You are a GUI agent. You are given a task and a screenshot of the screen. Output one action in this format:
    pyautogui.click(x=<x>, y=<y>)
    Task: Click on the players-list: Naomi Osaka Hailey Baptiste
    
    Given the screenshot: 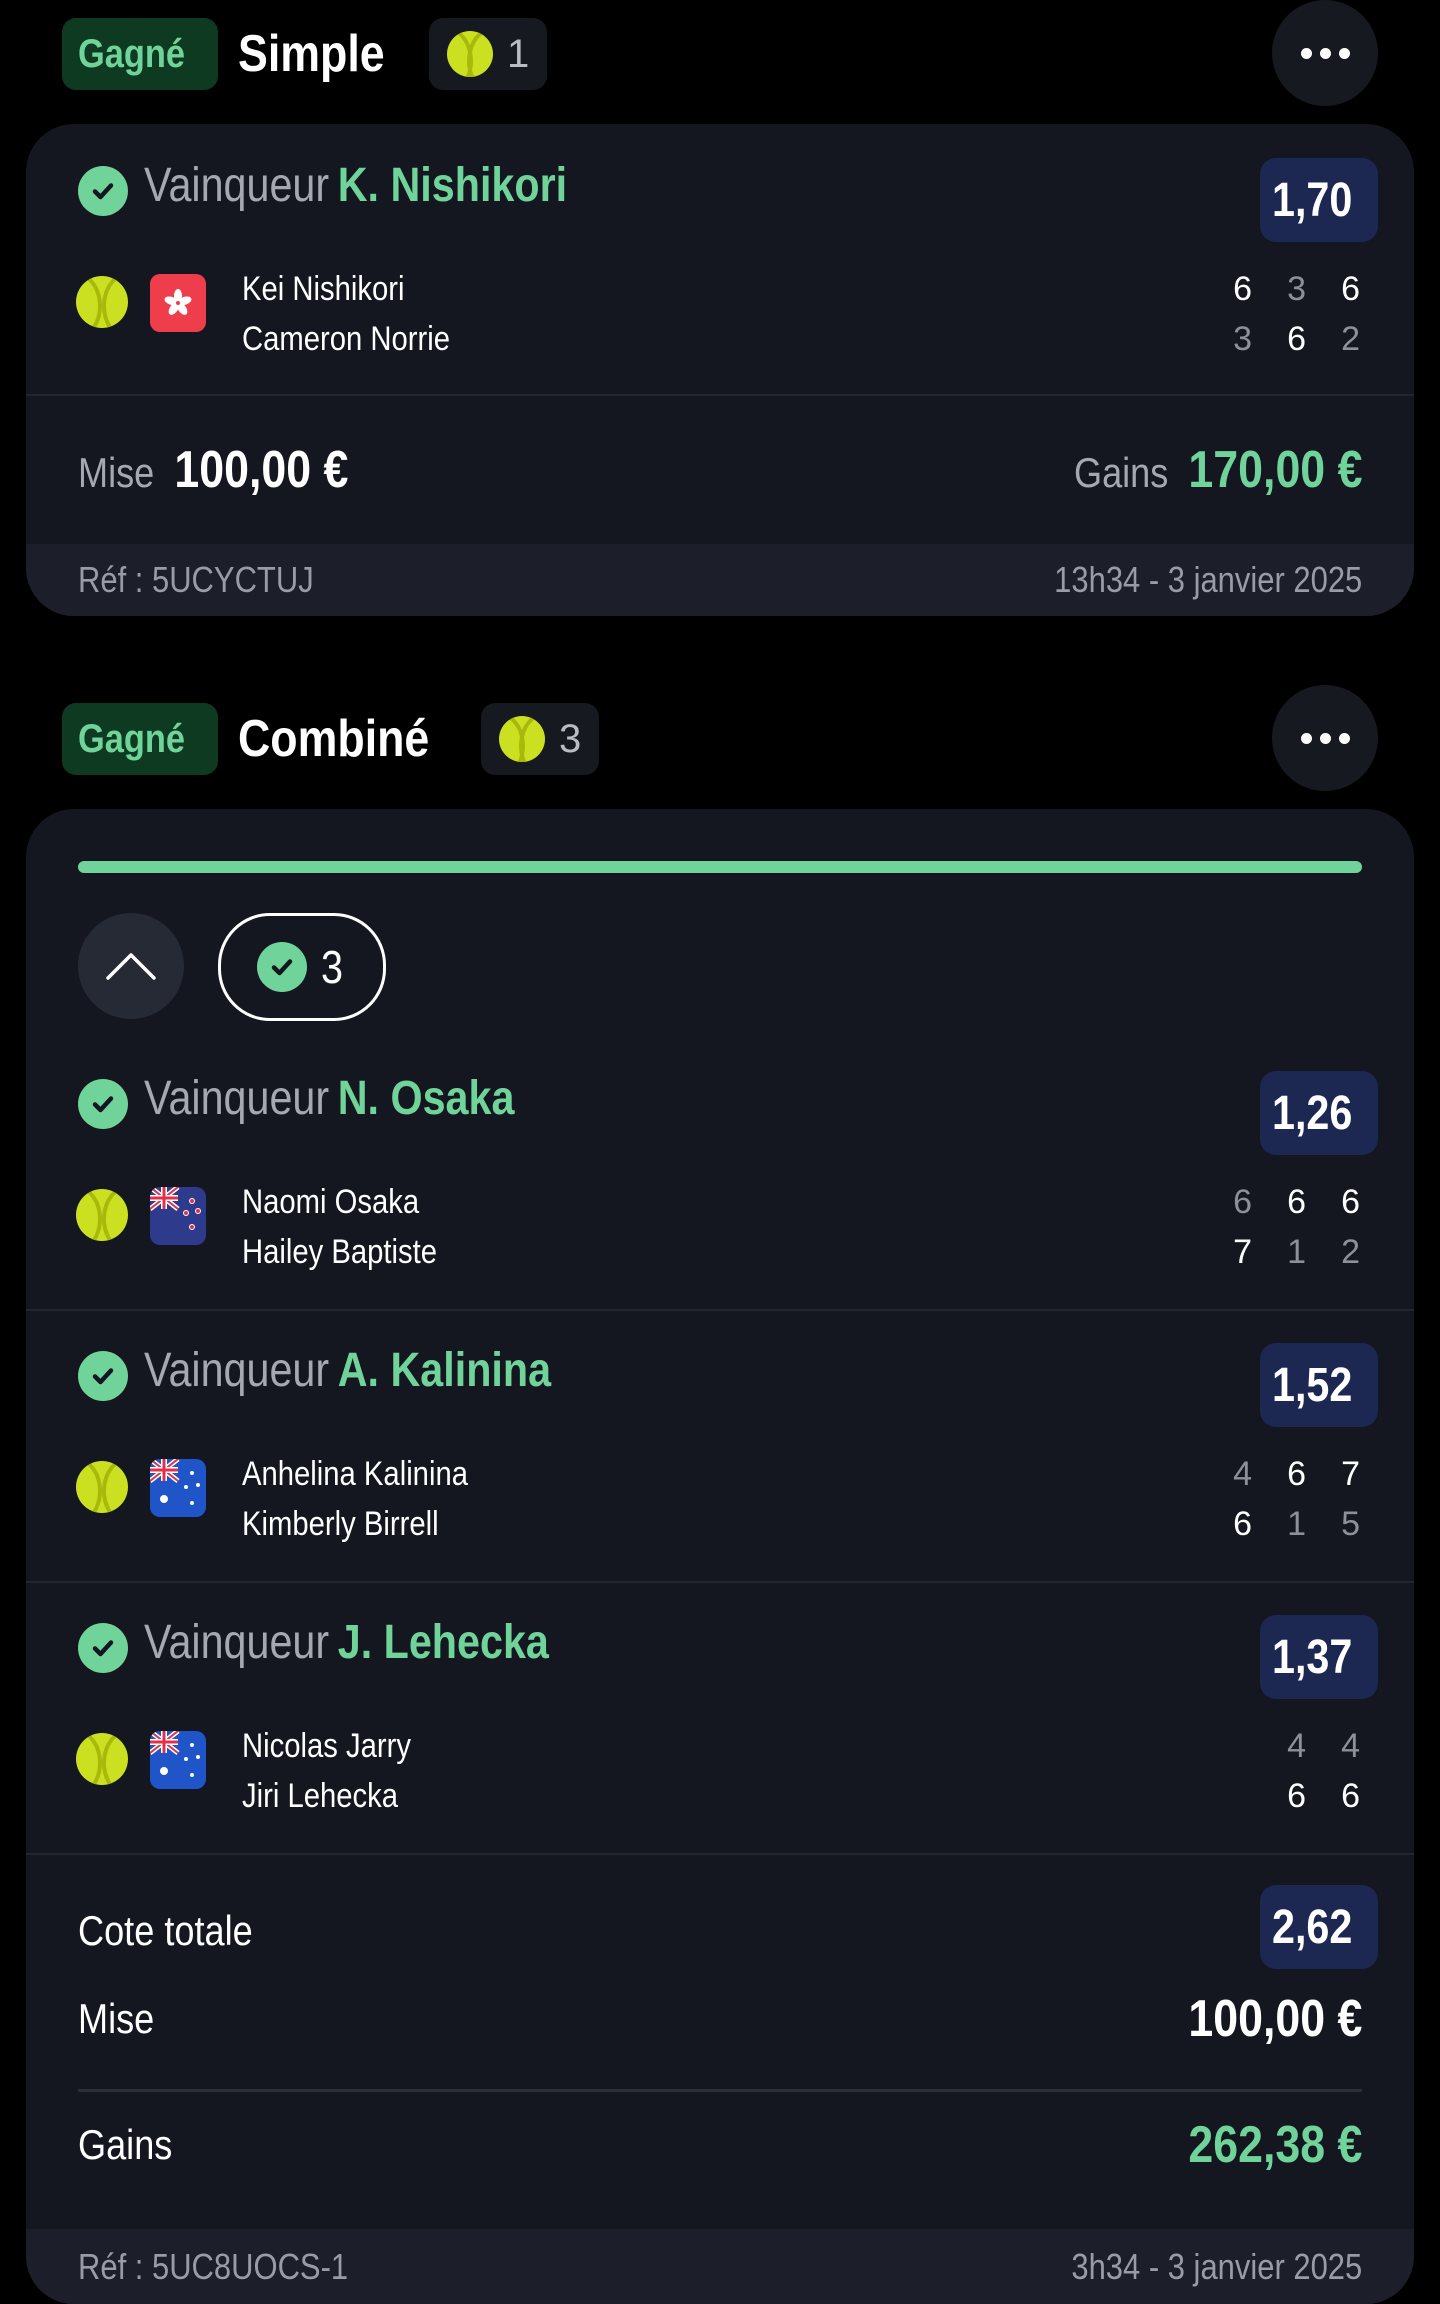 What is the action you would take?
    pyautogui.click(x=340, y=1227)
    